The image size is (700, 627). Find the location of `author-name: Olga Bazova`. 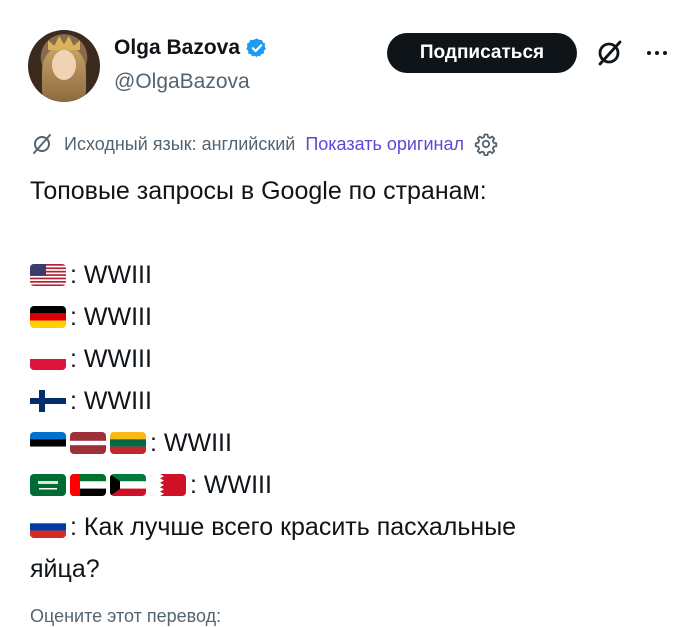

author-name: Olga Bazova is located at coordinates (191, 48).